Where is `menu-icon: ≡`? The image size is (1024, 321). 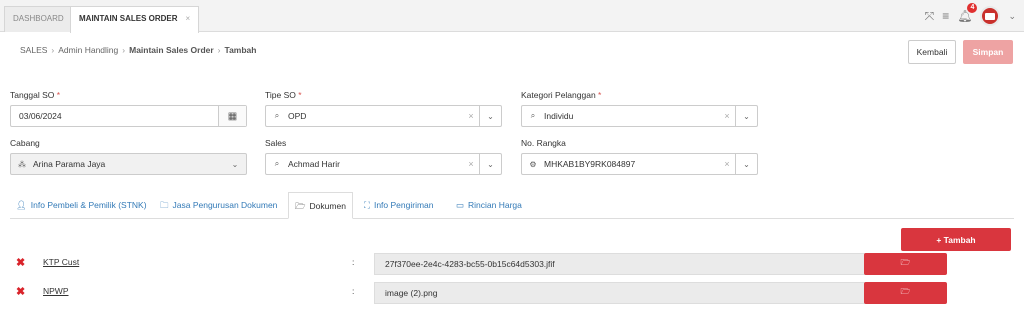
menu-icon: ≡ is located at coordinates (945, 16).